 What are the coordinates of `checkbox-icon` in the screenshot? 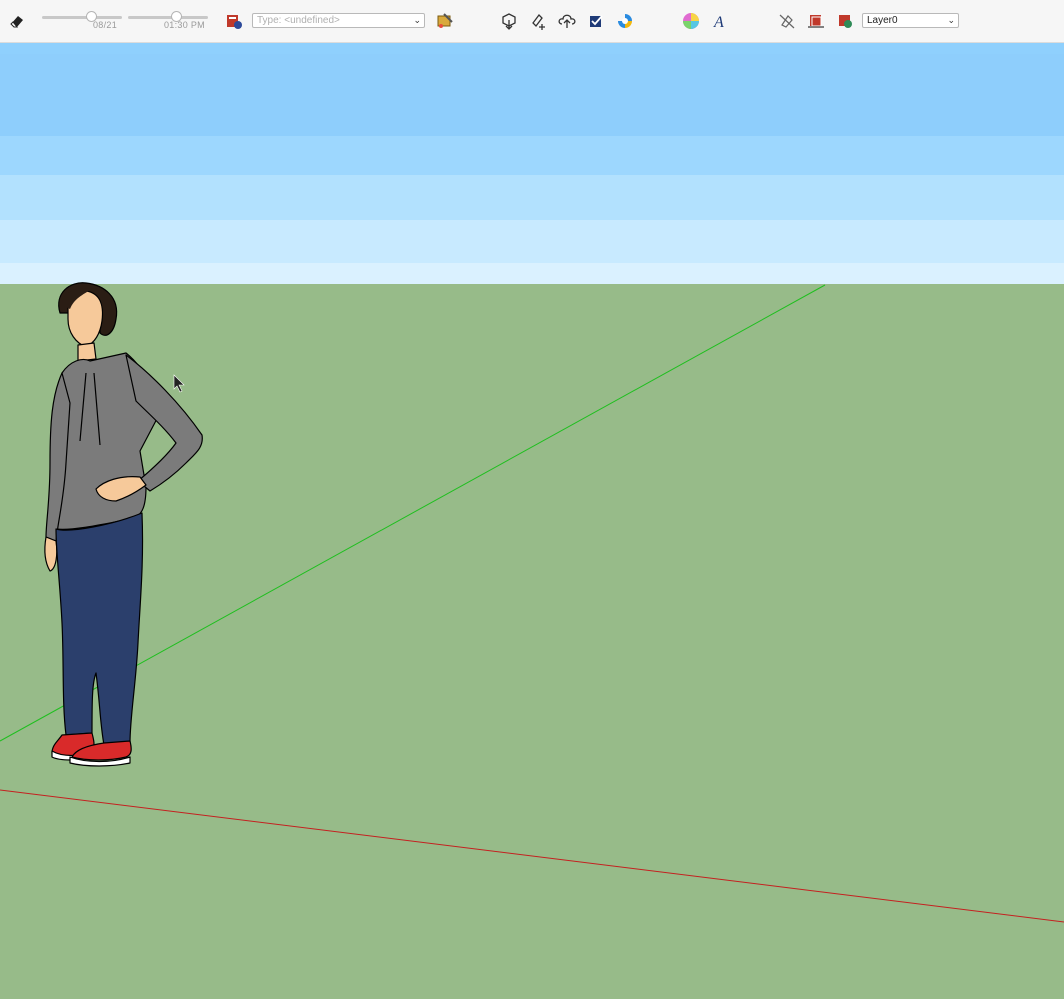 It's located at (596, 21).